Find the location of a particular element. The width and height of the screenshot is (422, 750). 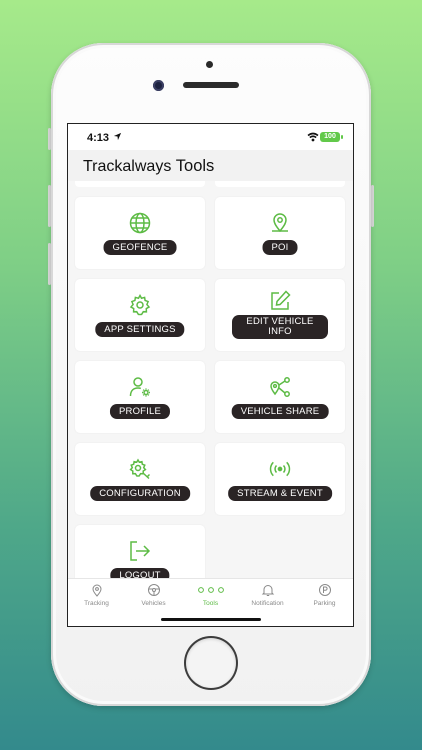

status-bar: 4:13 100 is located at coordinates (210, 137).